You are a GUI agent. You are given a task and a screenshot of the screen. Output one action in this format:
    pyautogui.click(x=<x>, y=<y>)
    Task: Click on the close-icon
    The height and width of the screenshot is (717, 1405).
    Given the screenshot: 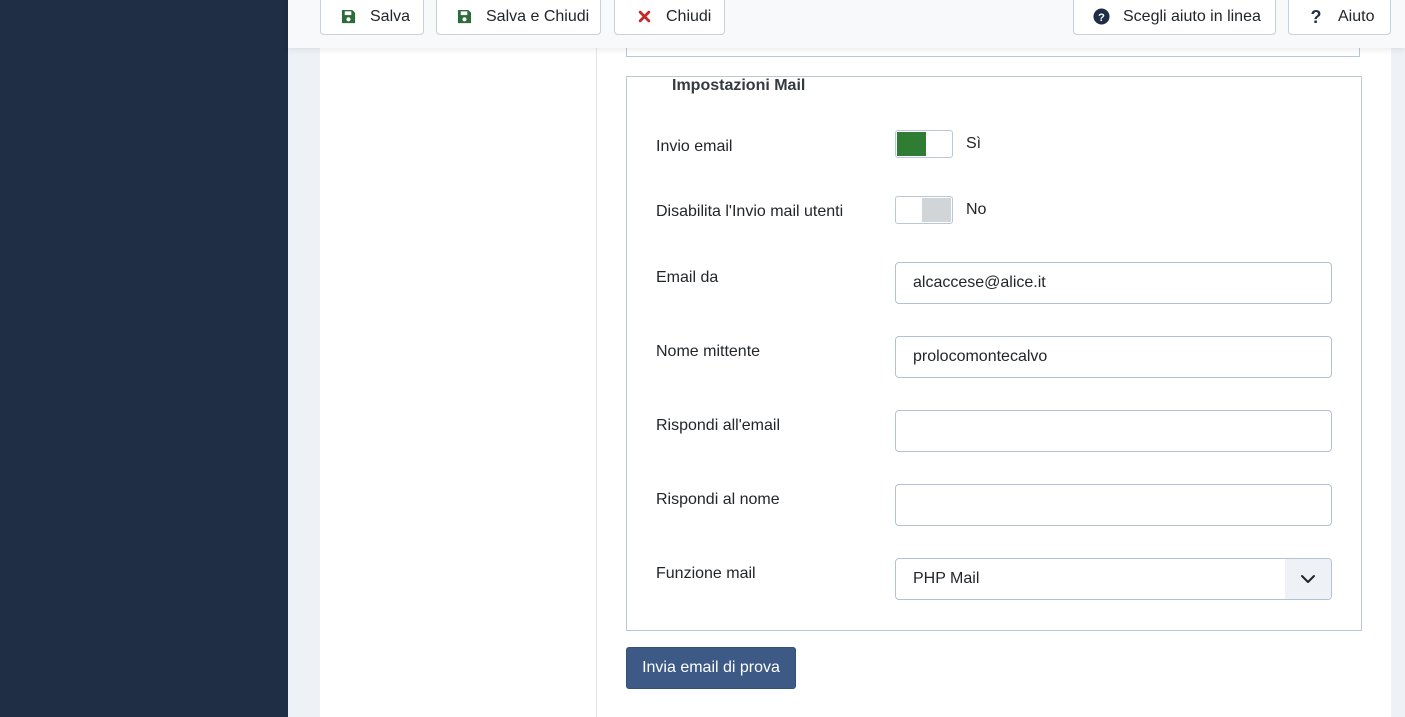 What is the action you would take?
    pyautogui.click(x=644, y=17)
    